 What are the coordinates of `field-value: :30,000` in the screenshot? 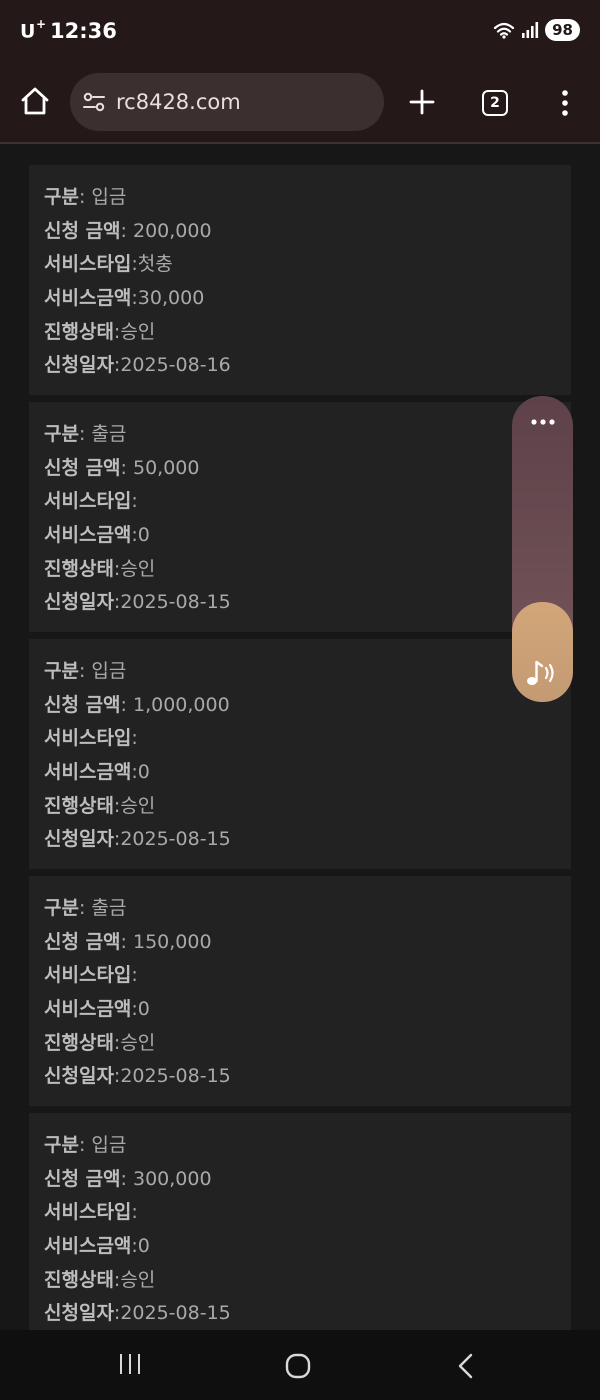 It's located at (168, 298).